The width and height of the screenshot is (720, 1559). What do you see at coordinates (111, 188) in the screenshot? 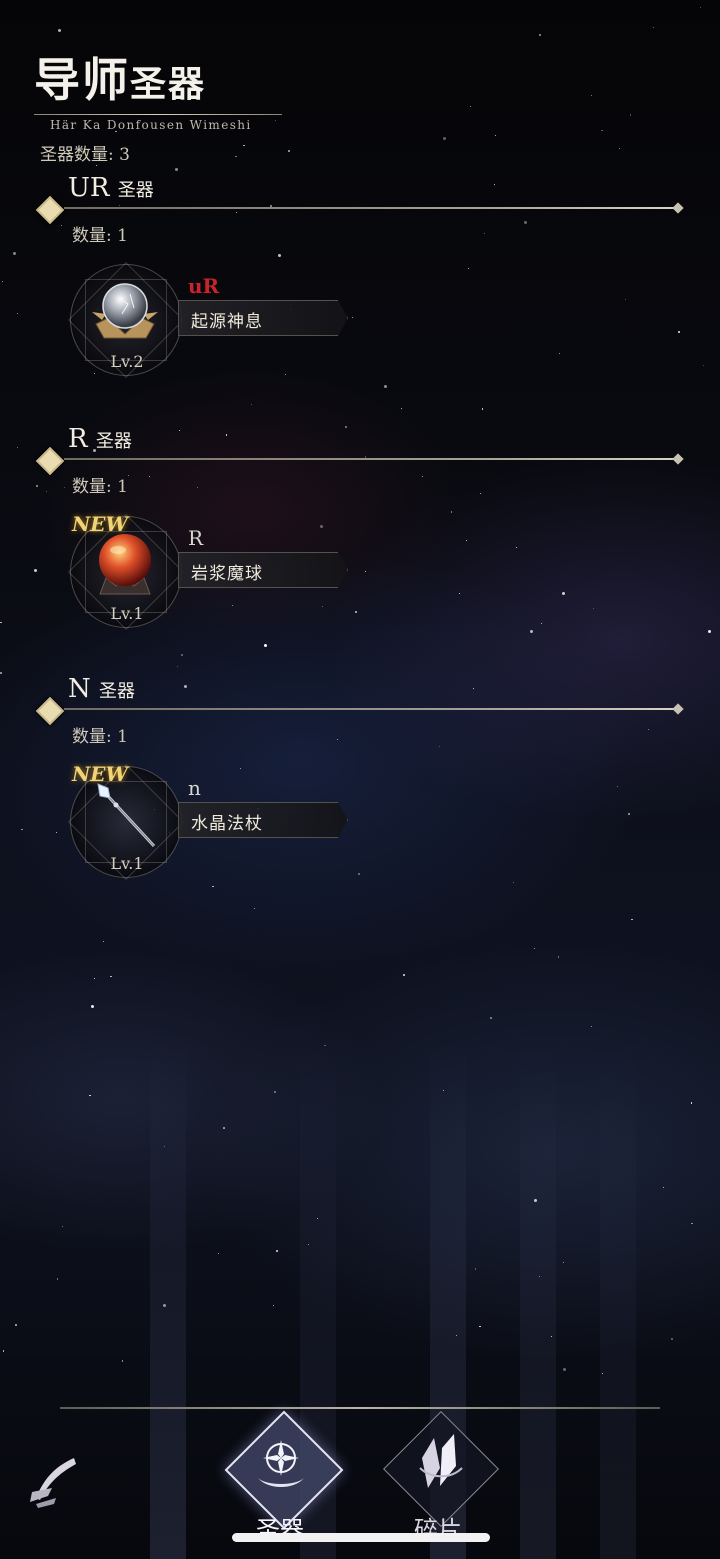
I see `section-title: UR 圣器` at bounding box center [111, 188].